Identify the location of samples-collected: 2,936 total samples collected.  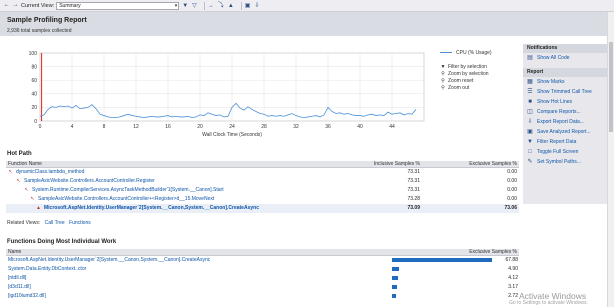
(39, 31).